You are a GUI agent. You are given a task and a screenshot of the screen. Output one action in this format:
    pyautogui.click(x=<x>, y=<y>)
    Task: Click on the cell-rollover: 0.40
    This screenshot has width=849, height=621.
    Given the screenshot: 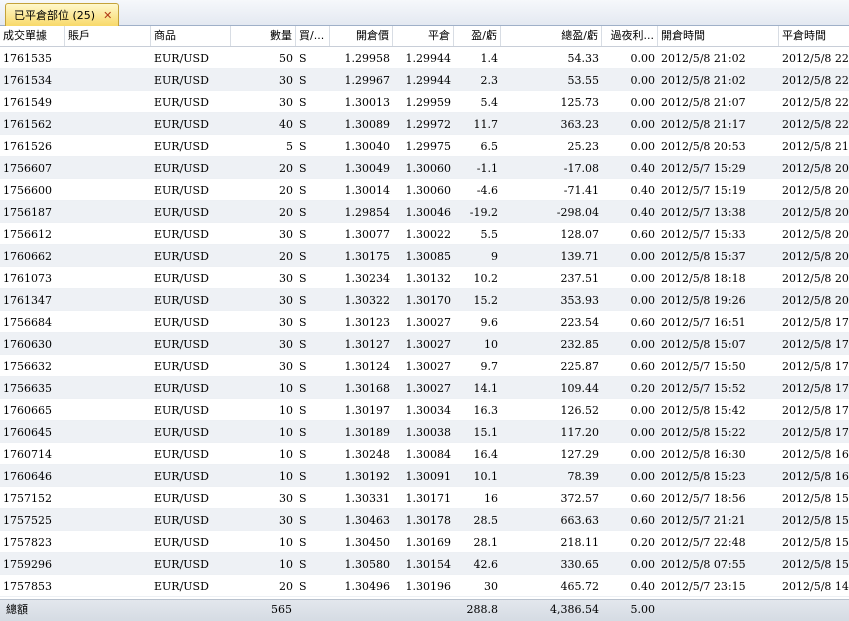 What is the action you would take?
    pyautogui.click(x=643, y=586)
    